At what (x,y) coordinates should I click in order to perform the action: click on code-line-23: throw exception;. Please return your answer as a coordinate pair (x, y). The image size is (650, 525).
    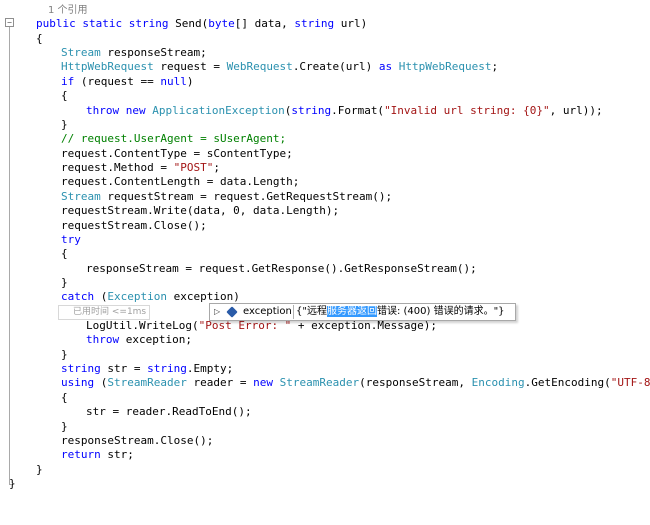
    Looking at the image, I should click on (139, 339).